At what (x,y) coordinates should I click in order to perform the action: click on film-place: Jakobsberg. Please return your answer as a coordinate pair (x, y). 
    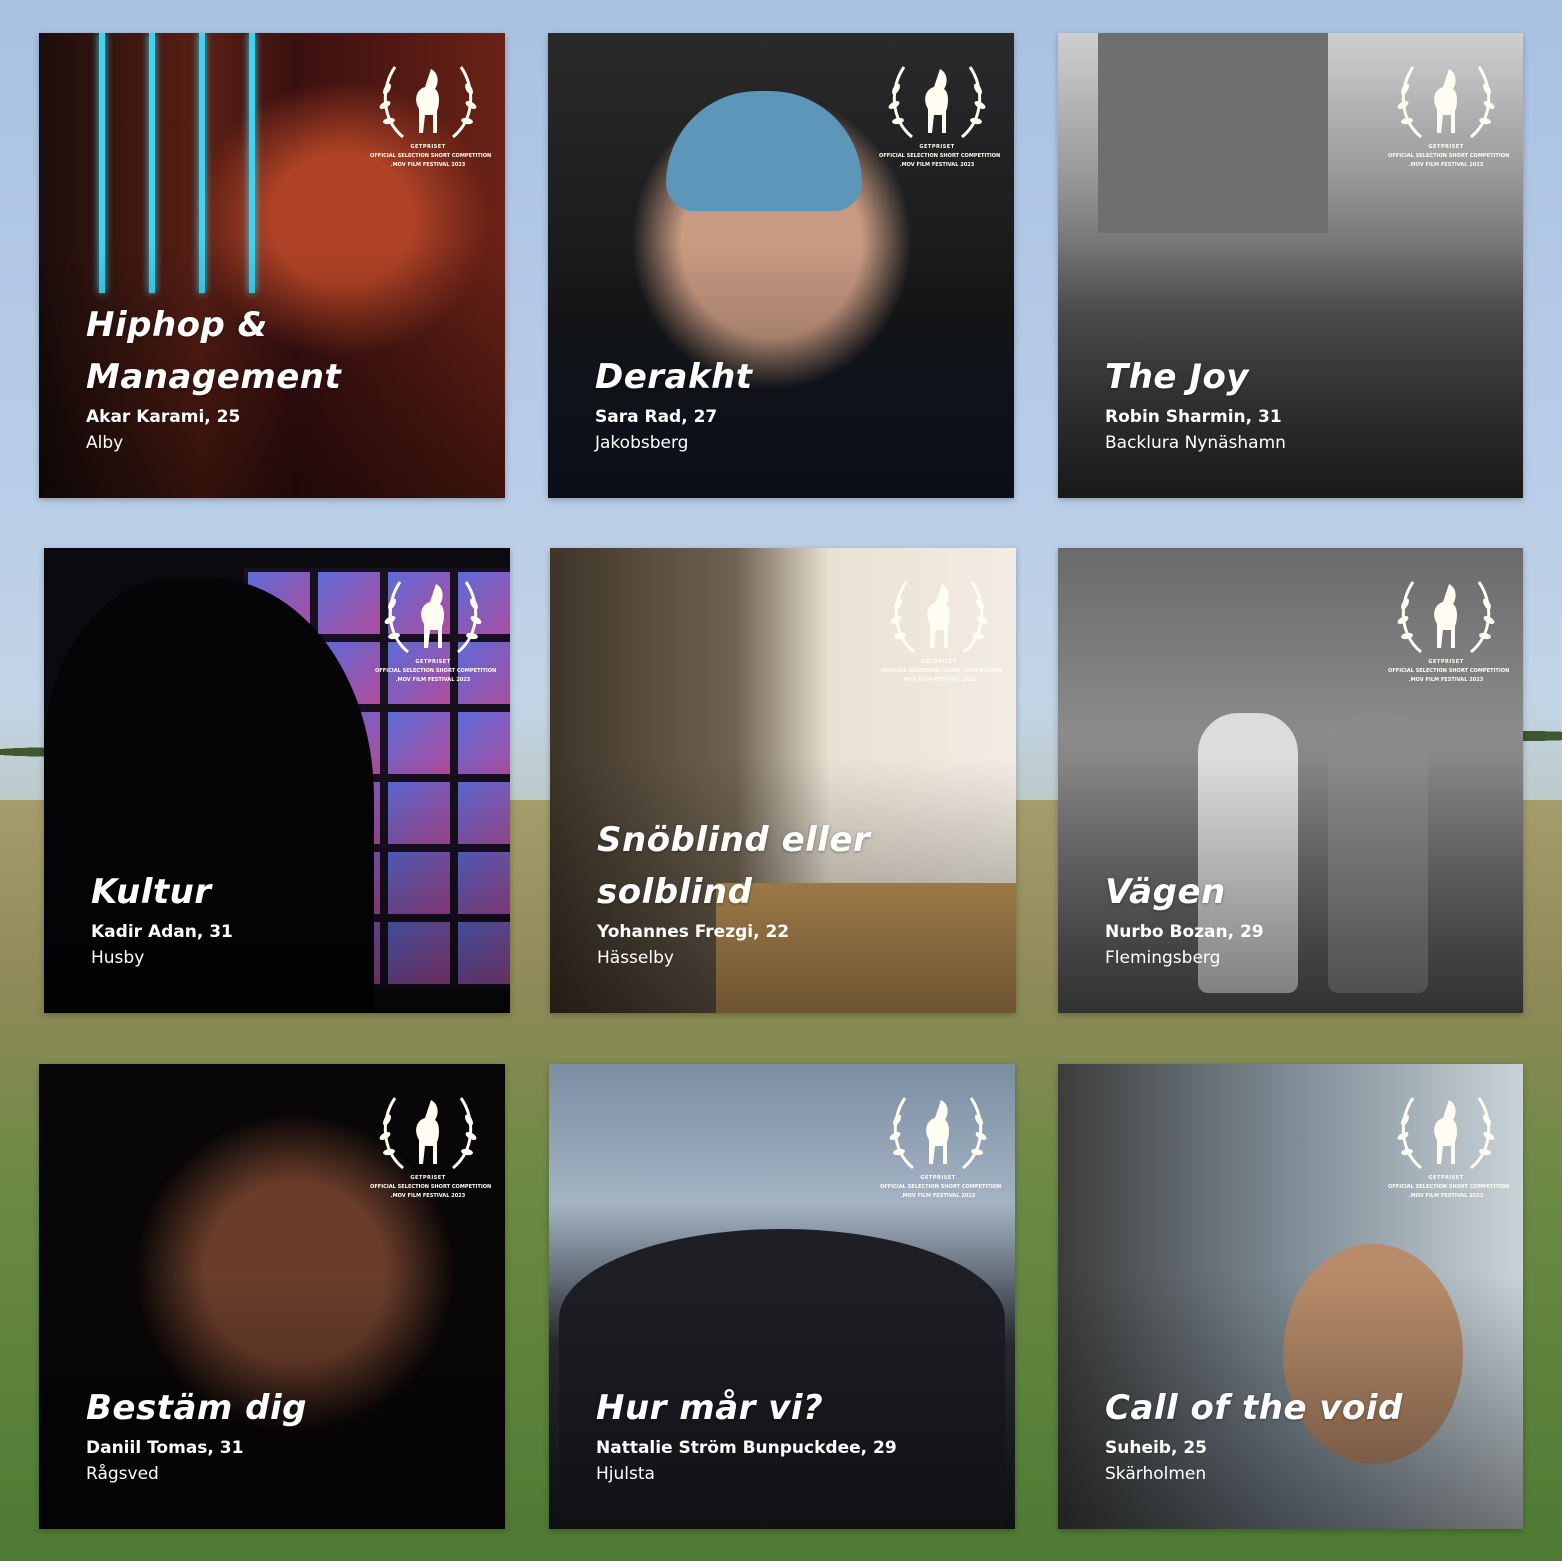
    Looking at the image, I should click on (642, 443).